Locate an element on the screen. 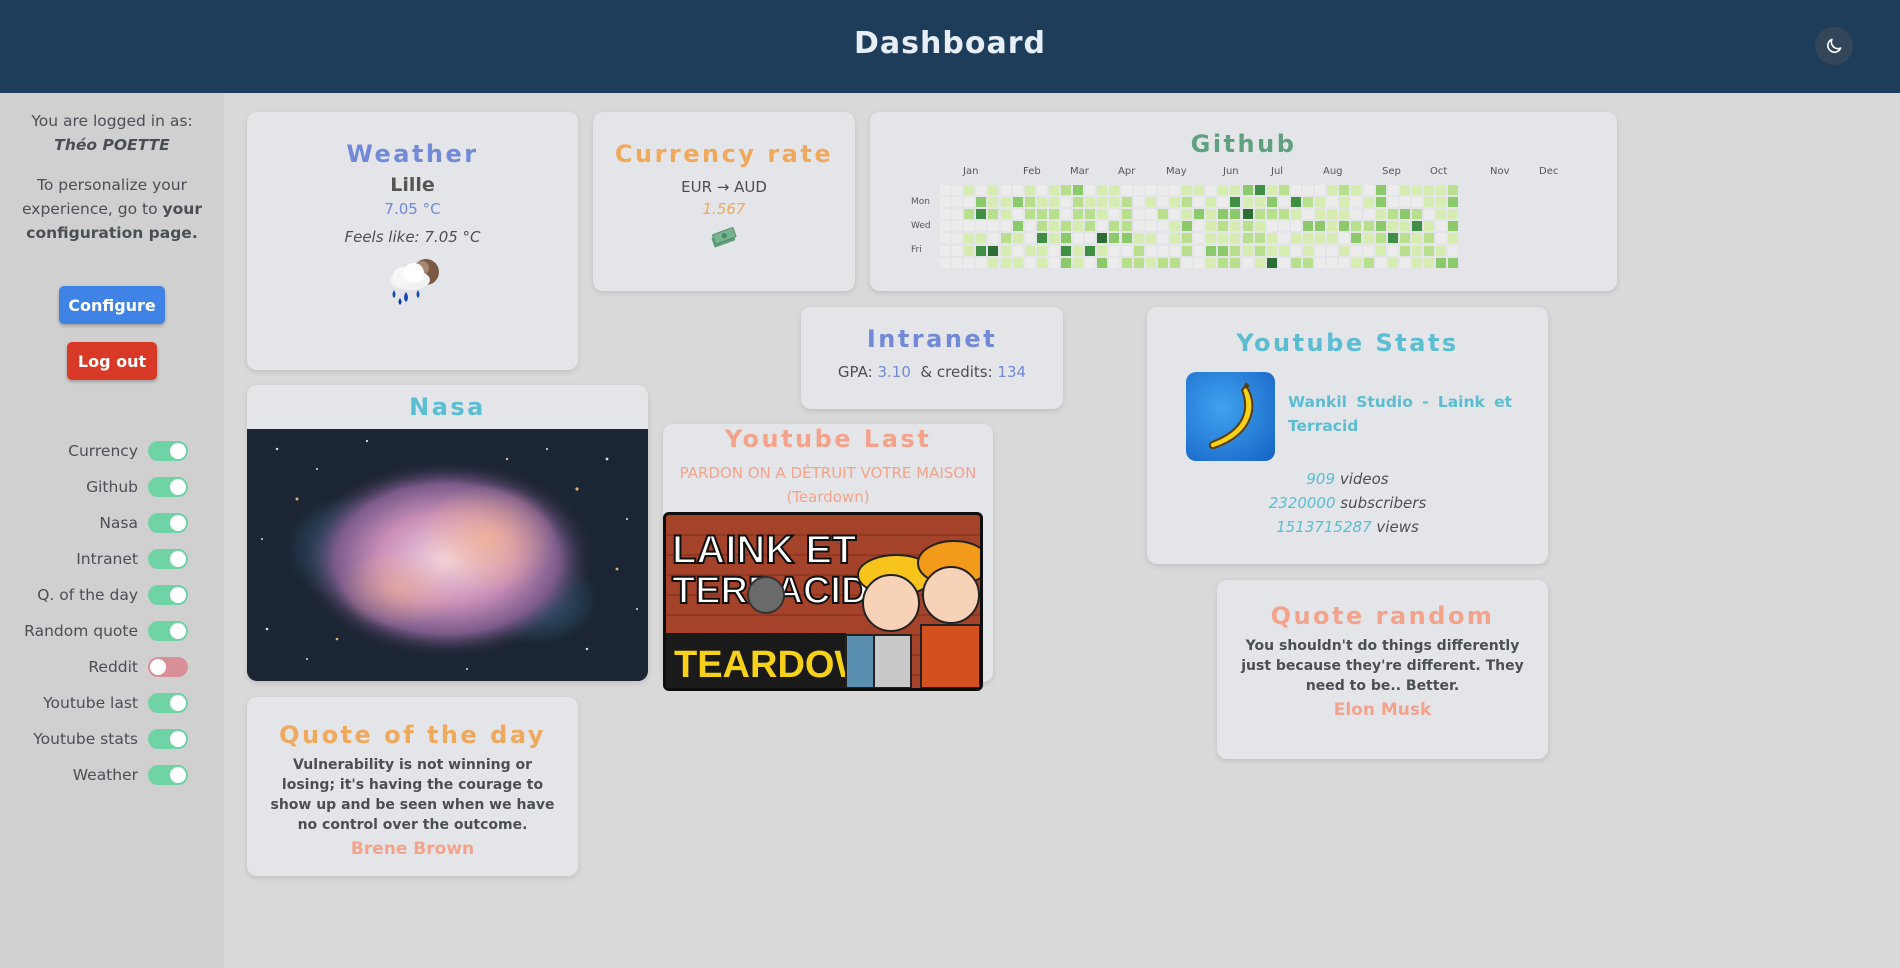  quote-of-day-author: Brene Brown is located at coordinates (412, 849).